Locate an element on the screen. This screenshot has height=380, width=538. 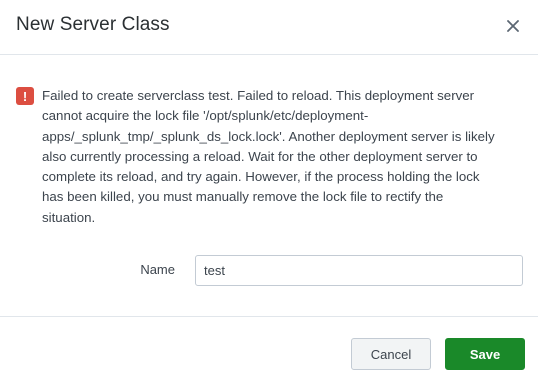
close-icon is located at coordinates (513, 26).